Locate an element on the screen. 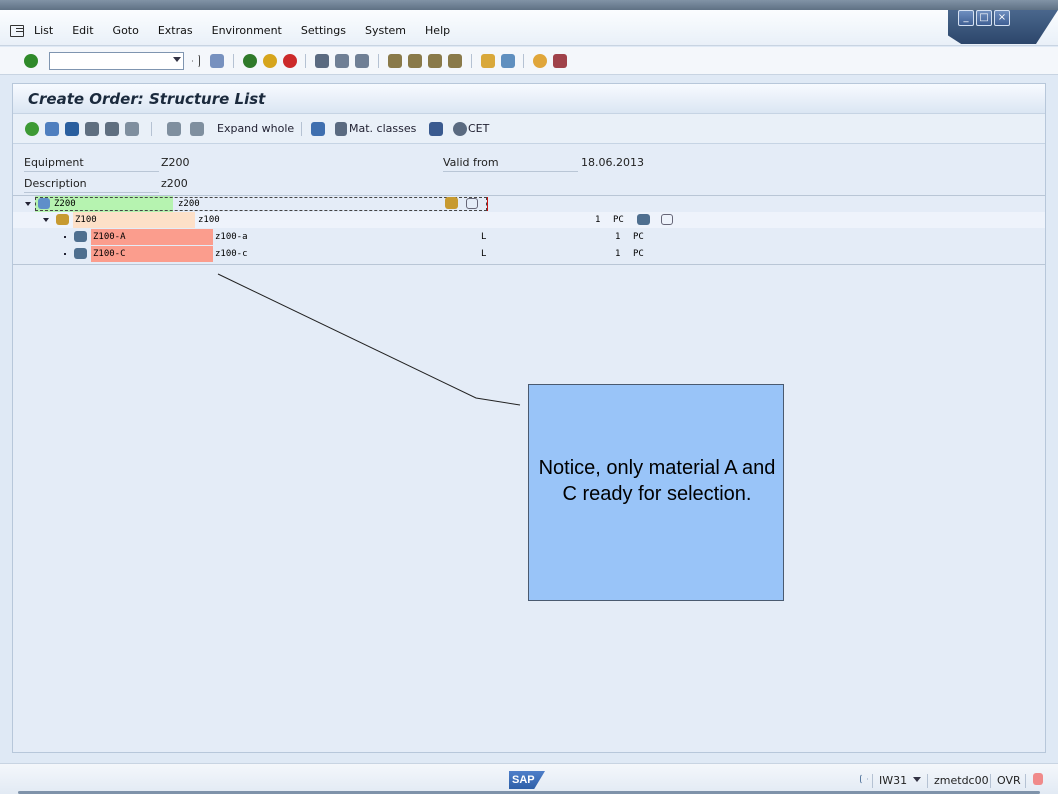 This screenshot has height=794, width=1058. menu-system: System is located at coordinates (385, 30).